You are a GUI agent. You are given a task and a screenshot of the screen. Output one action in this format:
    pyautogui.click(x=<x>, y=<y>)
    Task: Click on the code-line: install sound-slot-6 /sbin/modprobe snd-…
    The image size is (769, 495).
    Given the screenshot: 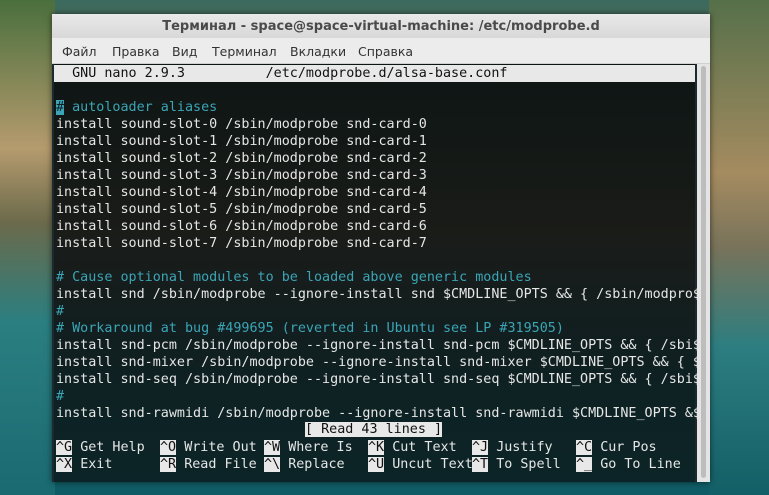 What is the action you would take?
    pyautogui.click(x=241, y=226)
    